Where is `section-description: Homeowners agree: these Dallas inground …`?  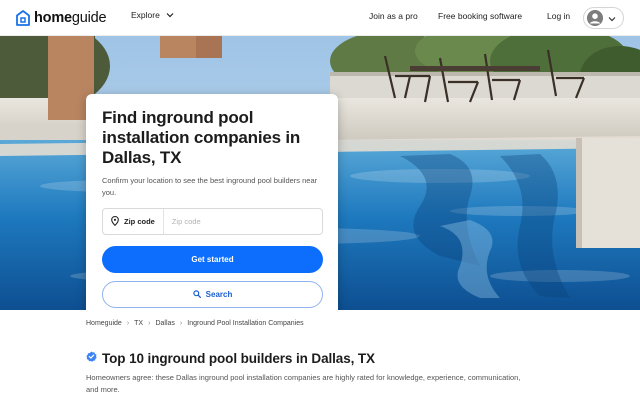
section-description: Homeowners agree: these Dallas inground … is located at coordinates (303, 383).